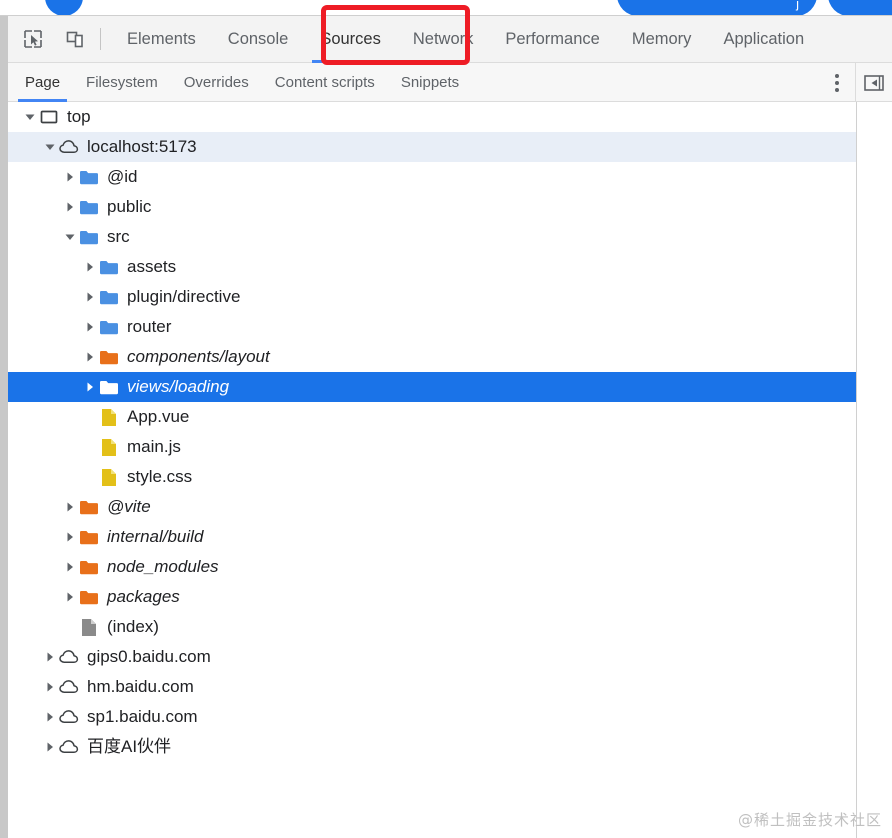  What do you see at coordinates (142, 716) in the screenshot?
I see `tree-row-label: sp1.baidu.com` at bounding box center [142, 716].